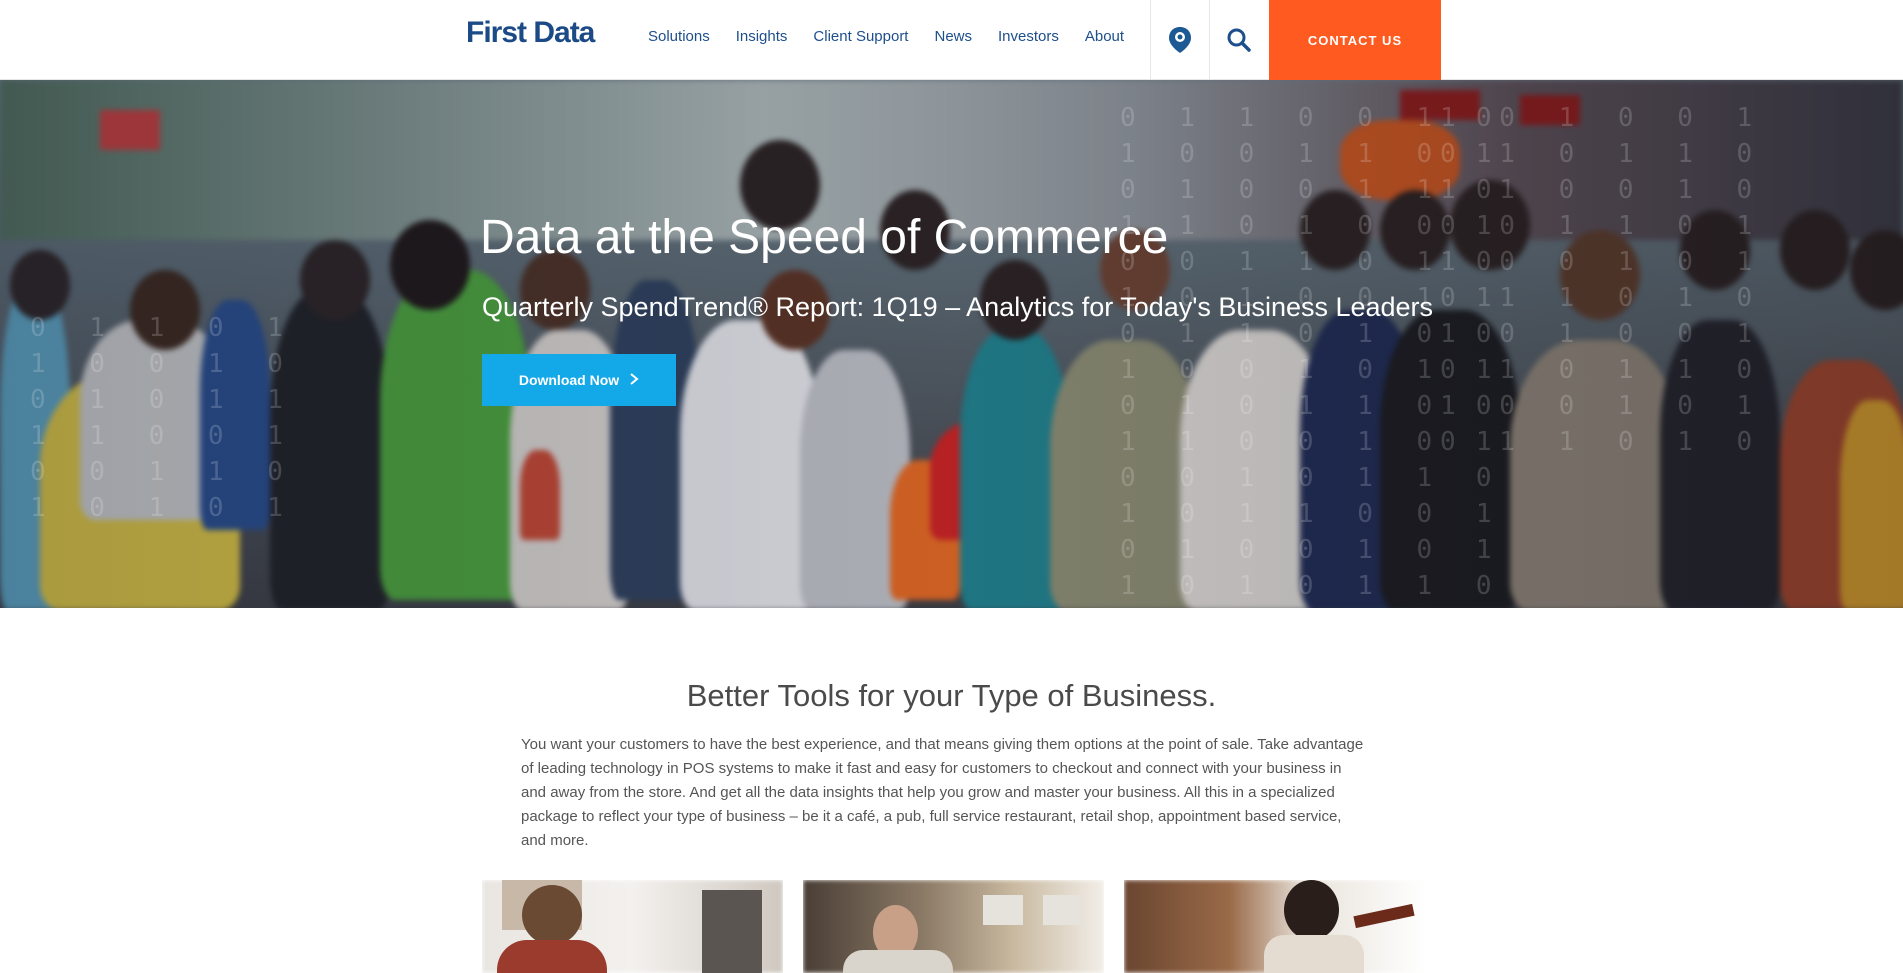  Describe the element at coordinates (530, 33) in the screenshot. I see `first-data-logo: First Data` at that location.